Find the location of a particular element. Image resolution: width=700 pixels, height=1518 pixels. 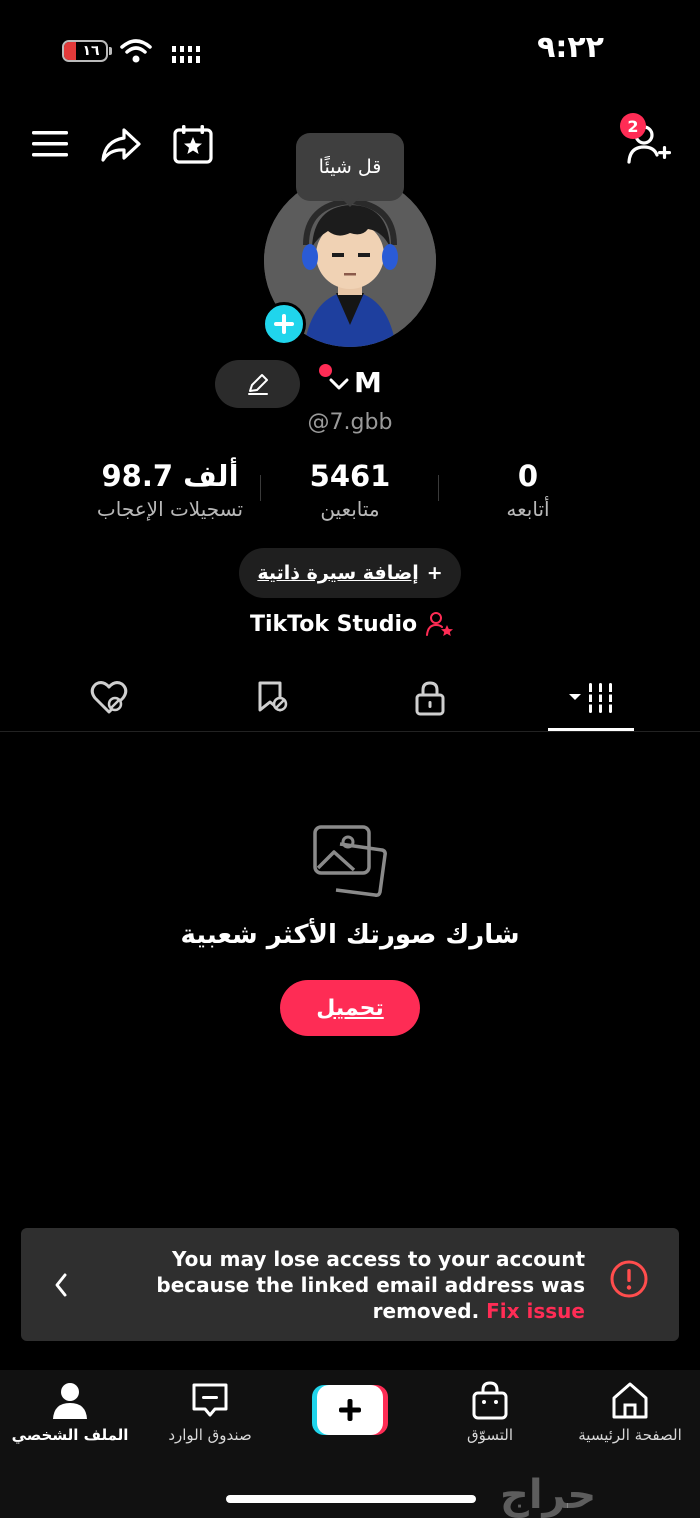

lock-icon is located at coordinates (430, 698).